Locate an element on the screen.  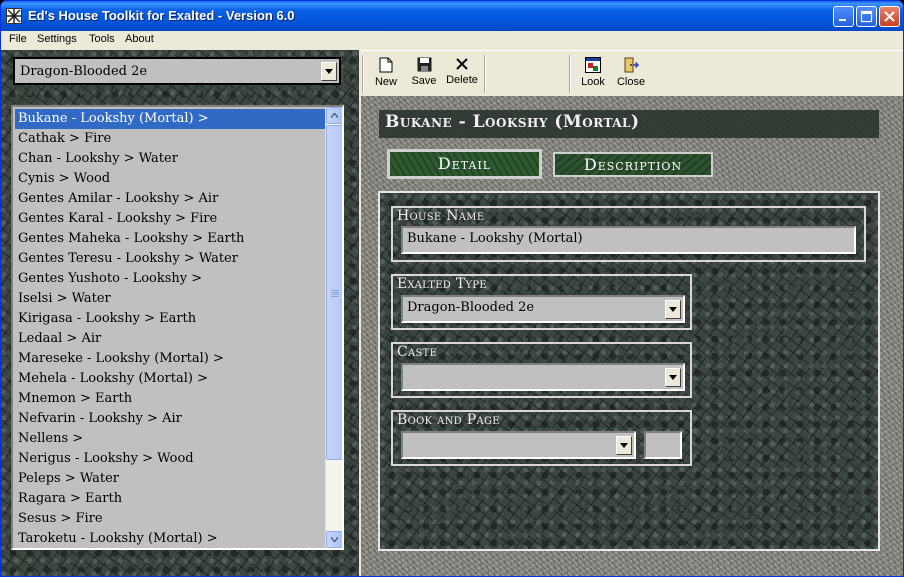
list-scrollbar is located at coordinates (333, 327).